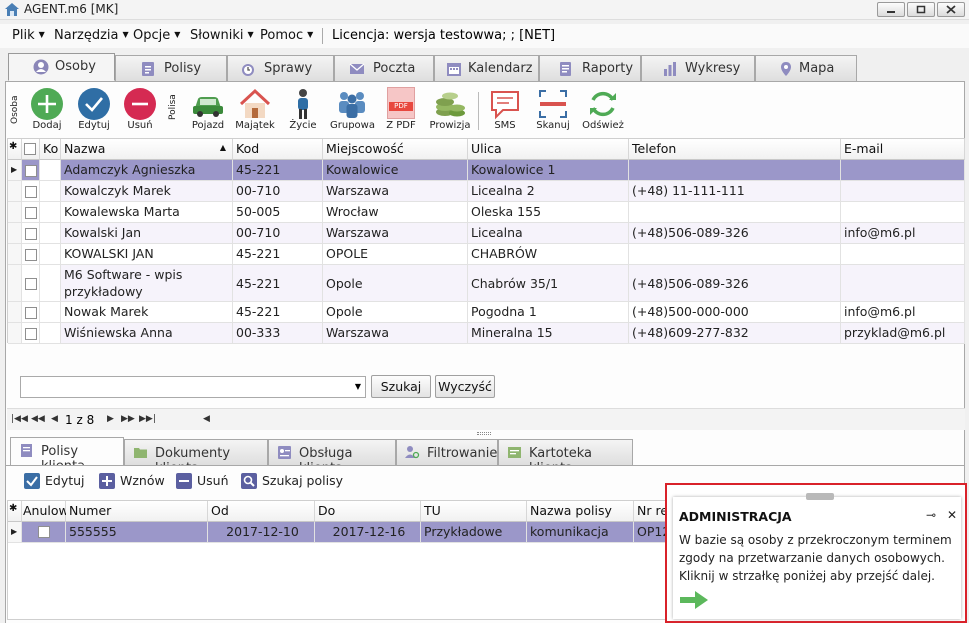  I want to click on popup-drag-handle, so click(820, 496).